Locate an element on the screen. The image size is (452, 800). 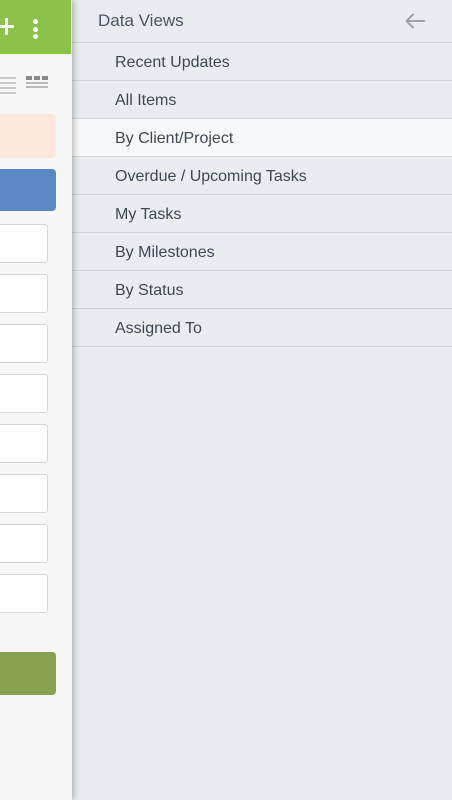
panel-title: Data Views is located at coordinates (141, 20).